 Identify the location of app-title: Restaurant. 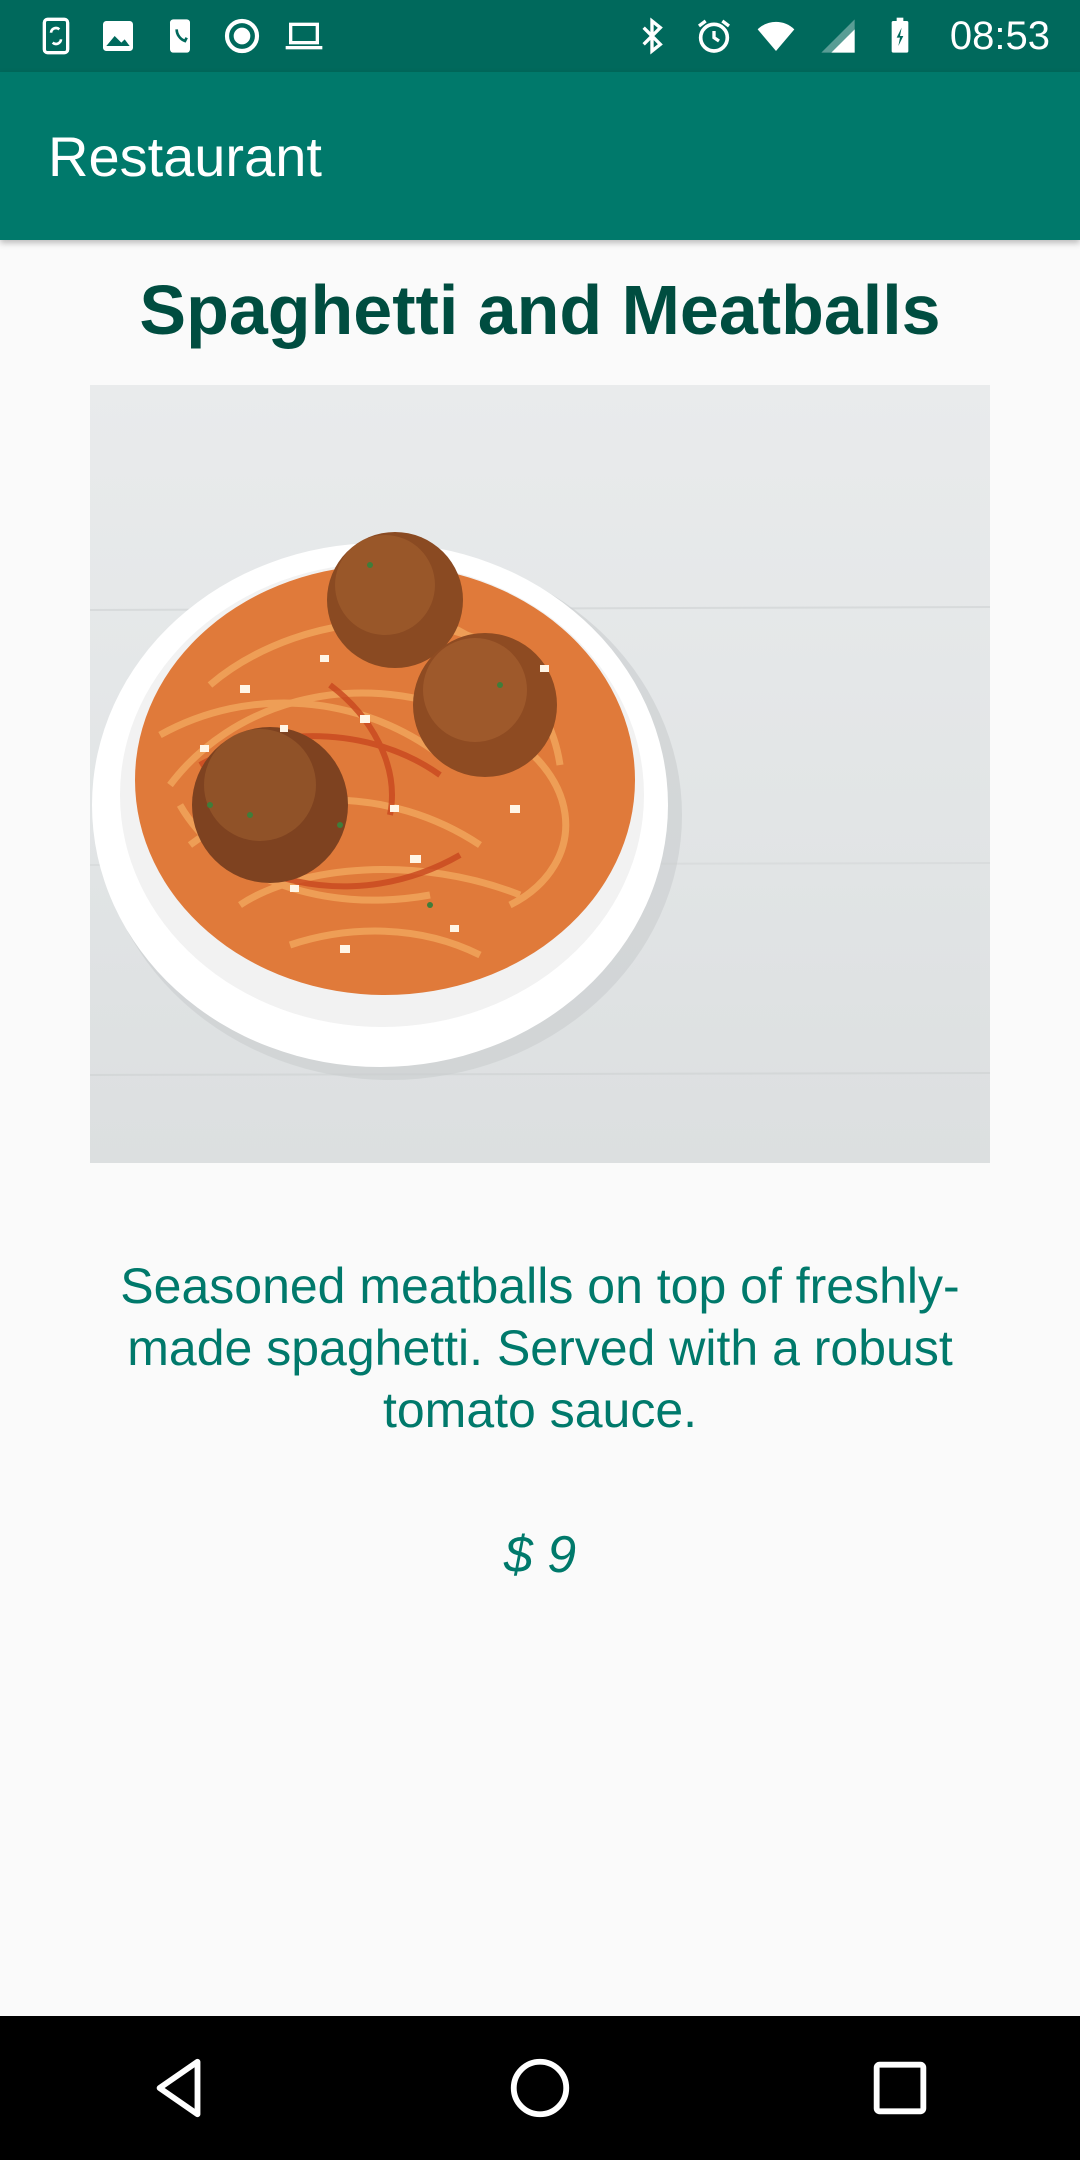
(185, 156).